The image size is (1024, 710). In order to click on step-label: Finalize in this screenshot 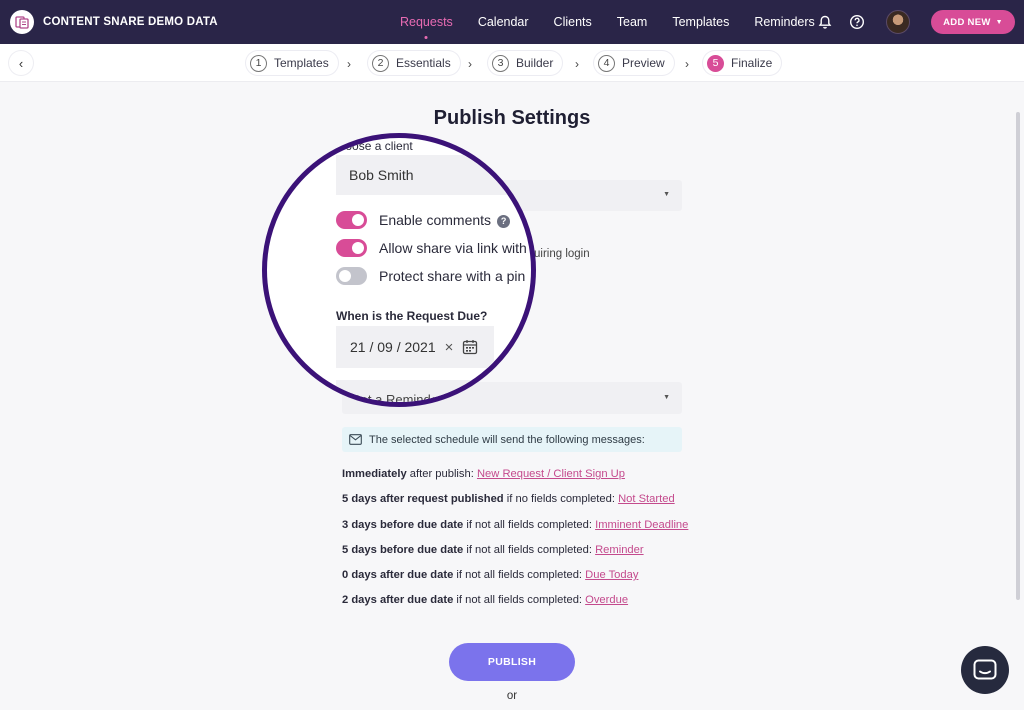, I will do `click(752, 63)`.